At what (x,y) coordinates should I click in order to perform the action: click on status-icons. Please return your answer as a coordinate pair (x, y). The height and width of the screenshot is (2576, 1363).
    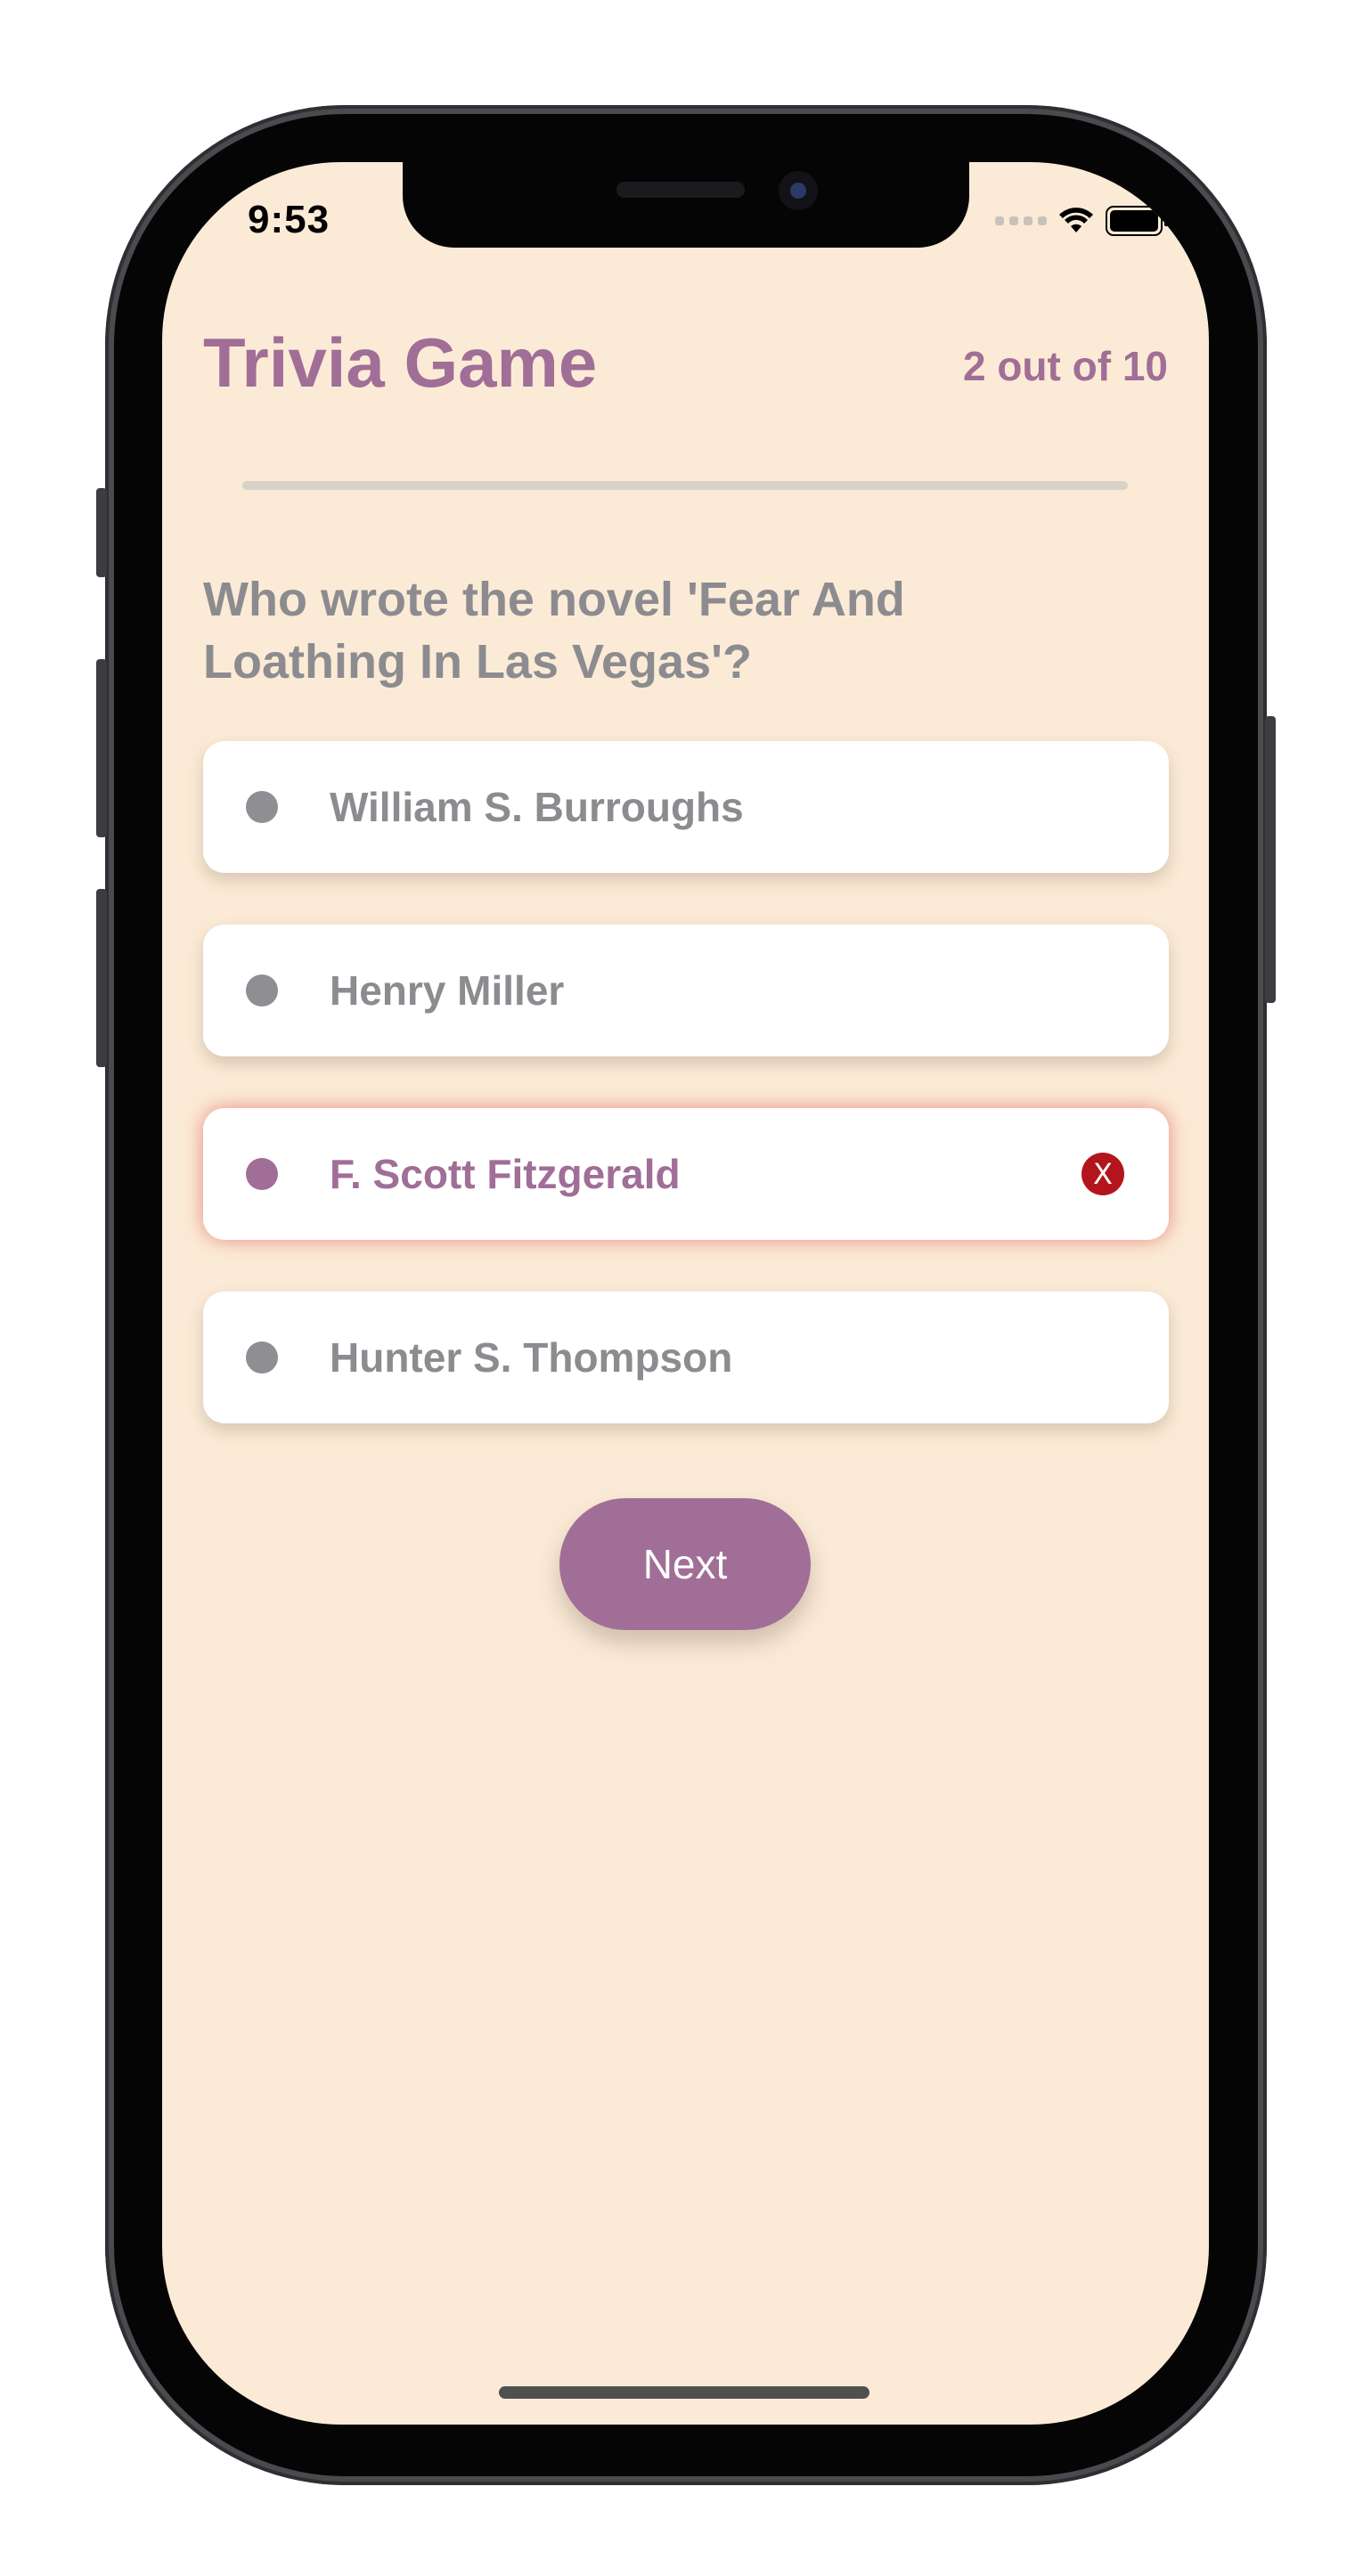
    Looking at the image, I should click on (1082, 221).